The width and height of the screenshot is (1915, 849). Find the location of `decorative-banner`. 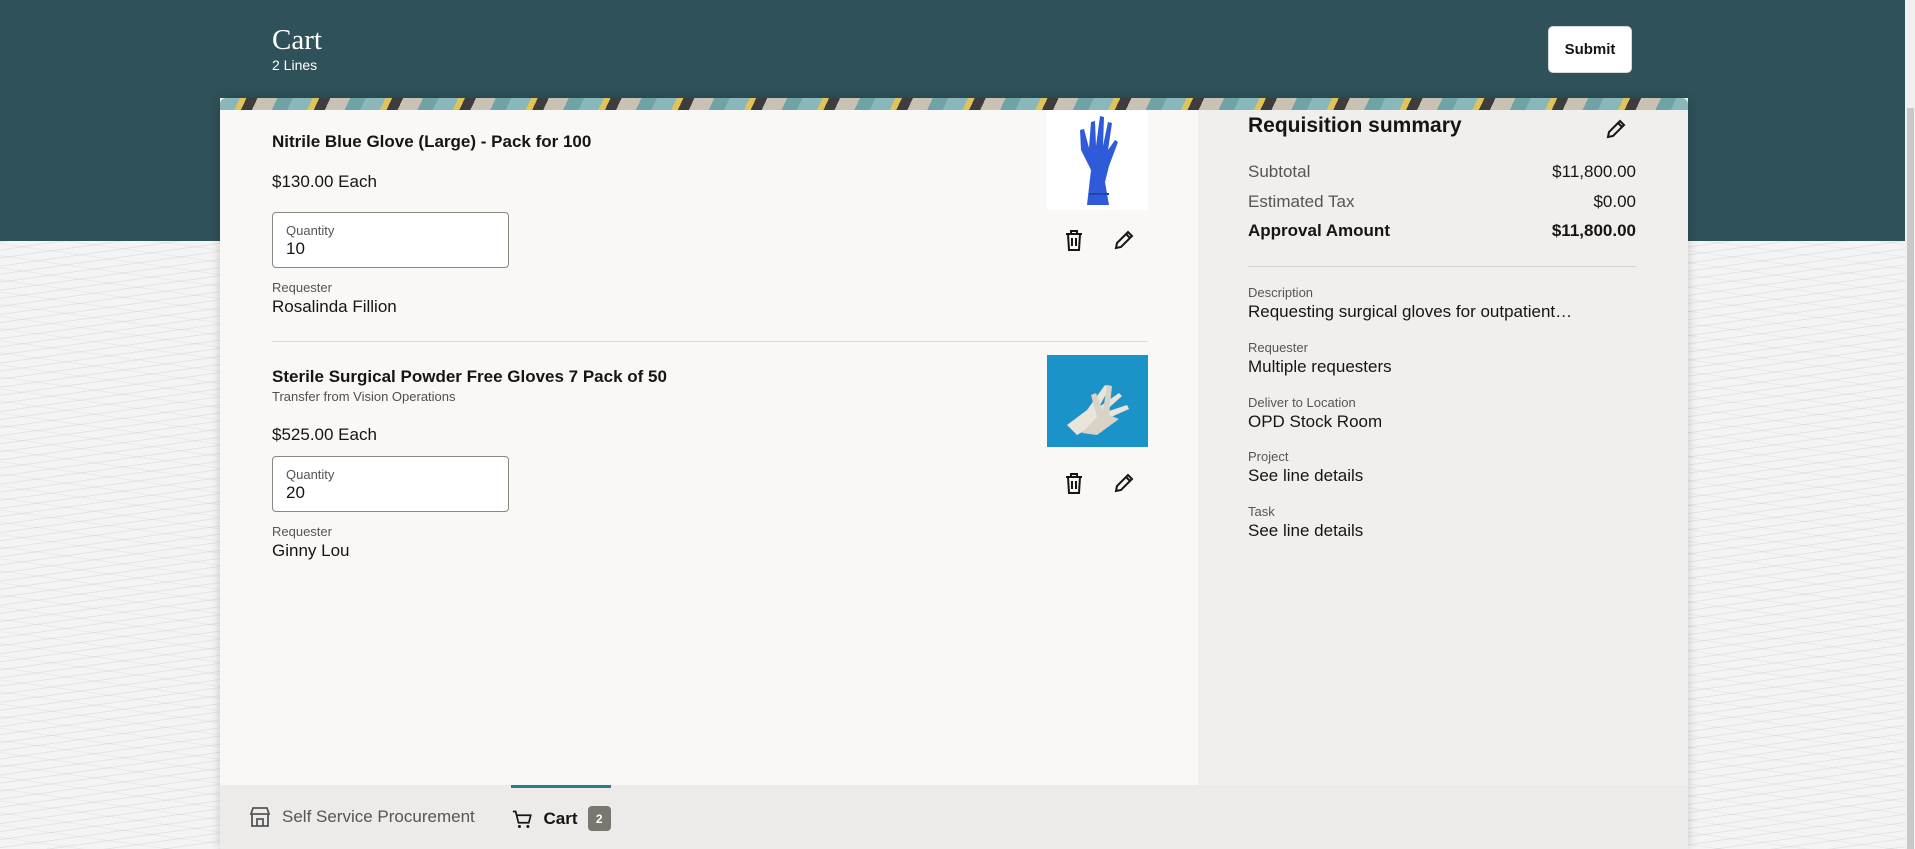

decorative-banner is located at coordinates (954, 104).